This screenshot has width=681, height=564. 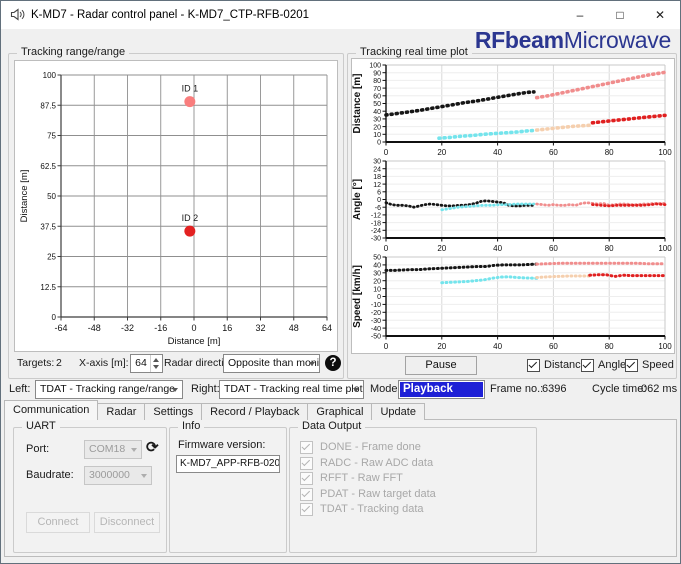 I want to click on svg-text: 12.5, so click(x=48, y=287).